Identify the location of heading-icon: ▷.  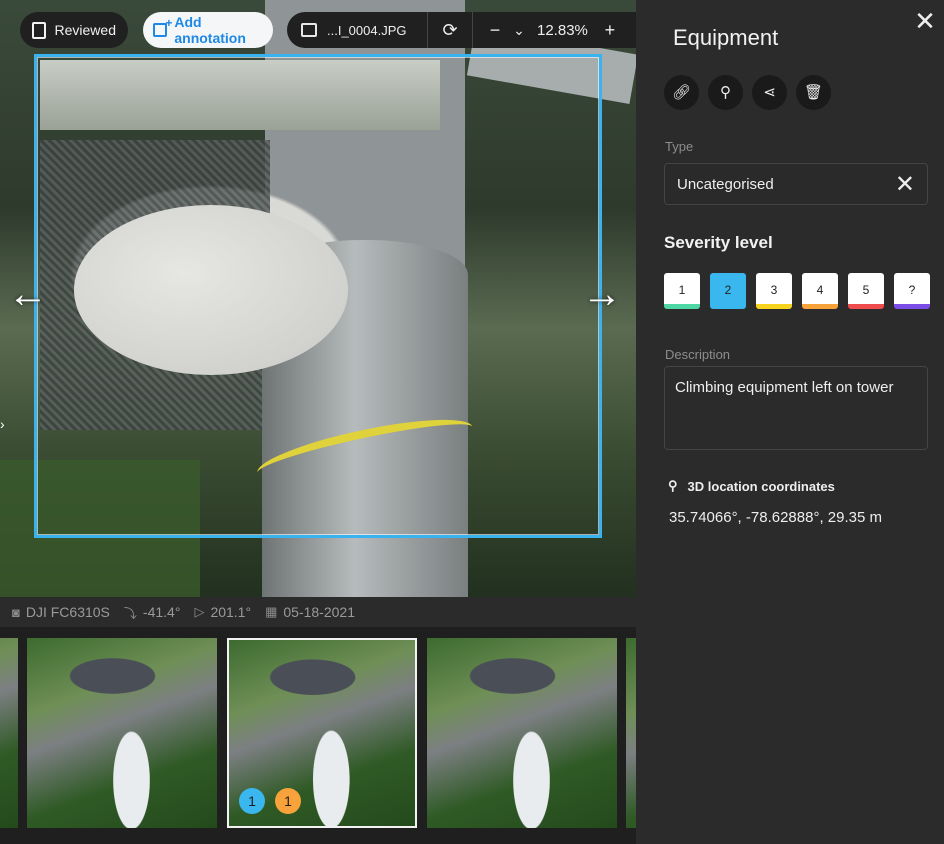
(199, 611).